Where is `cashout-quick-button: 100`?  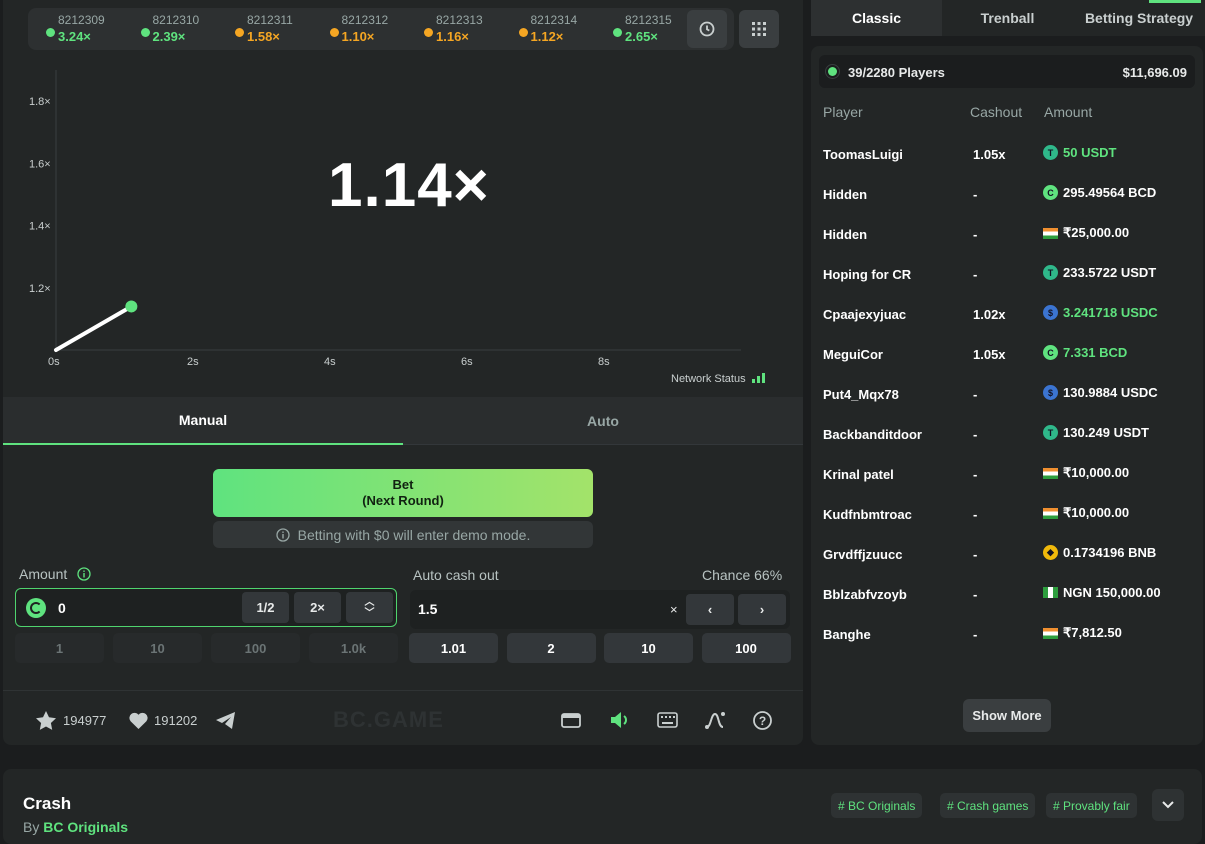 cashout-quick-button: 100 is located at coordinates (746, 648).